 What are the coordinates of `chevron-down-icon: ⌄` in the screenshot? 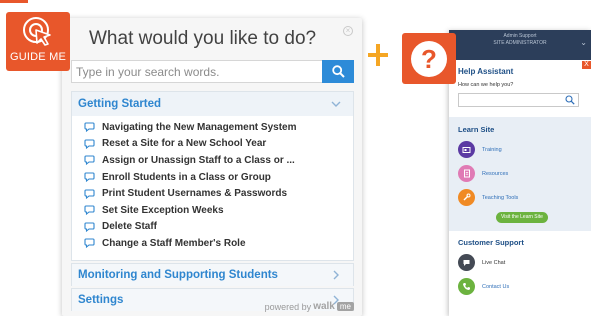 It's located at (583, 43).